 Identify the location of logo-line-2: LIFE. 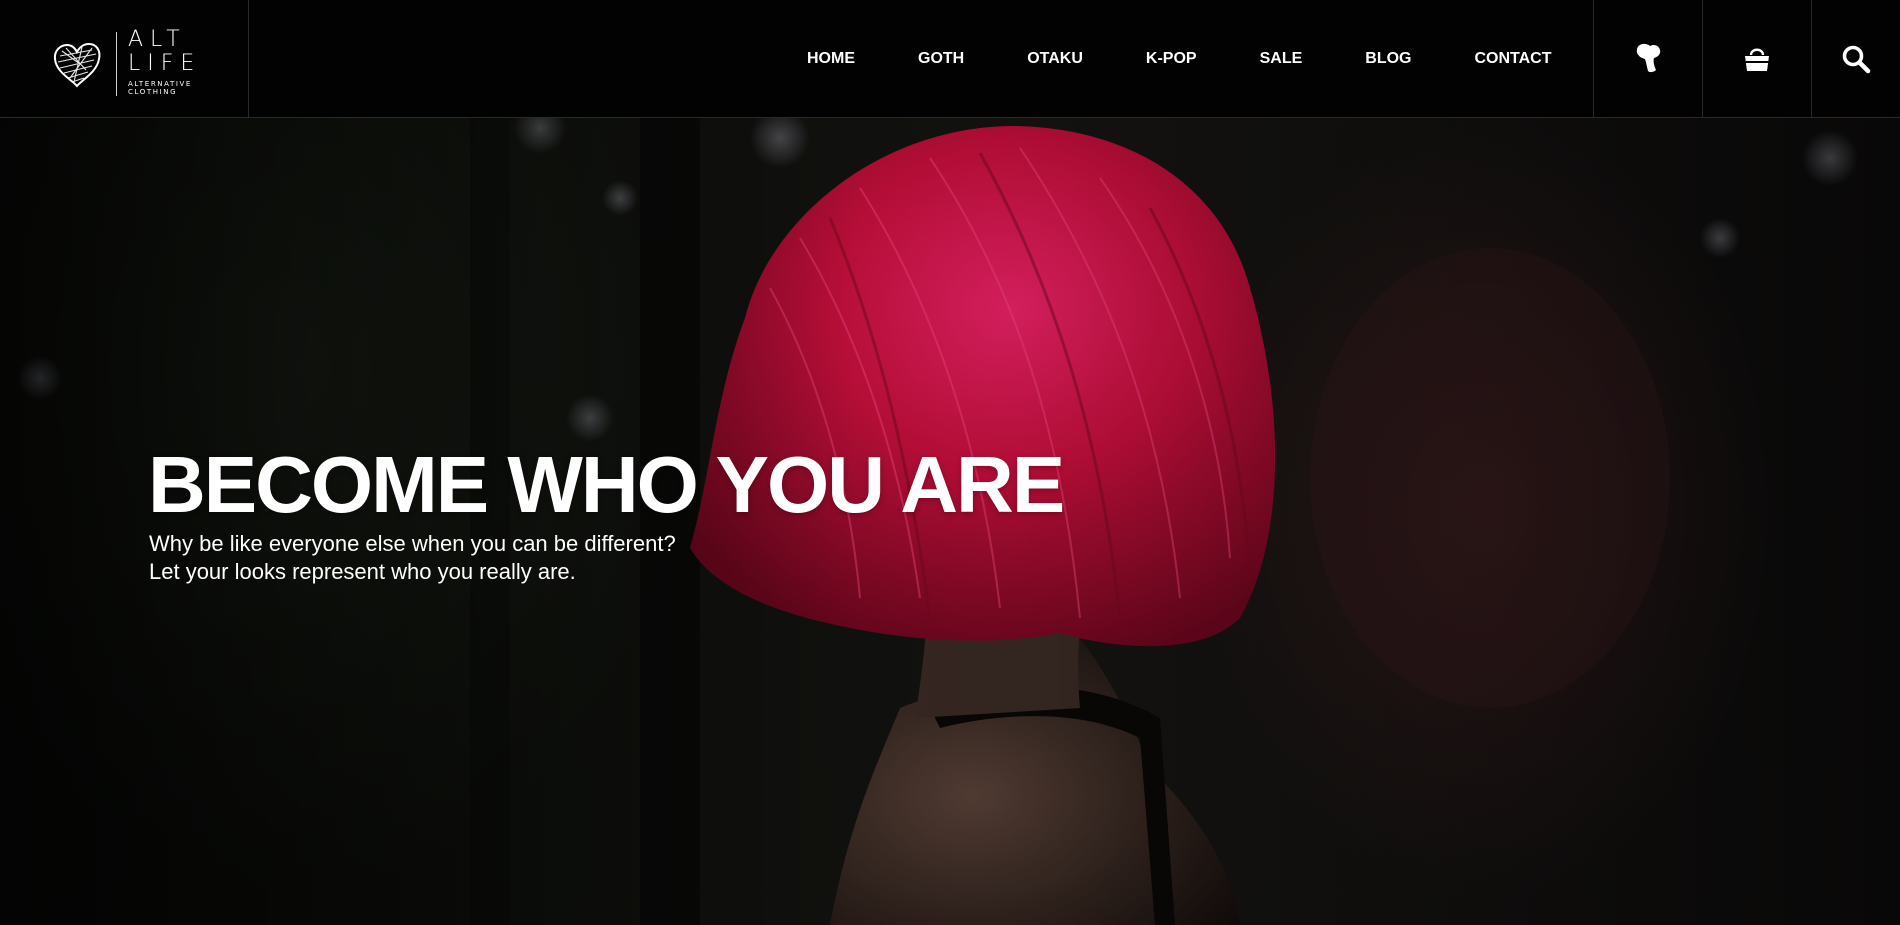
(165, 63).